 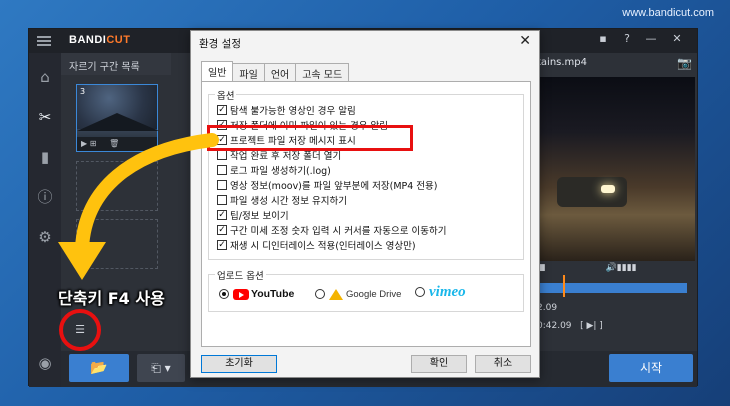 What do you see at coordinates (562, 62) in the screenshot?
I see `file-name: tains.mp4` at bounding box center [562, 62].